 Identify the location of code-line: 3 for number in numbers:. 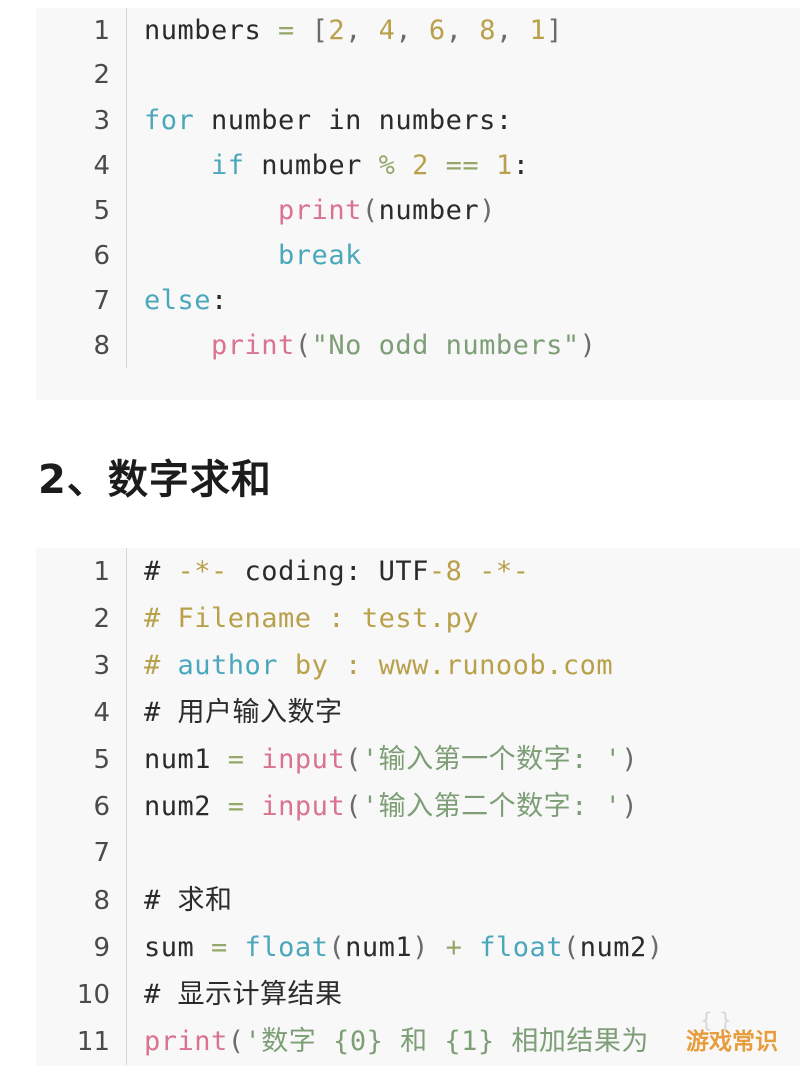
(418, 120).